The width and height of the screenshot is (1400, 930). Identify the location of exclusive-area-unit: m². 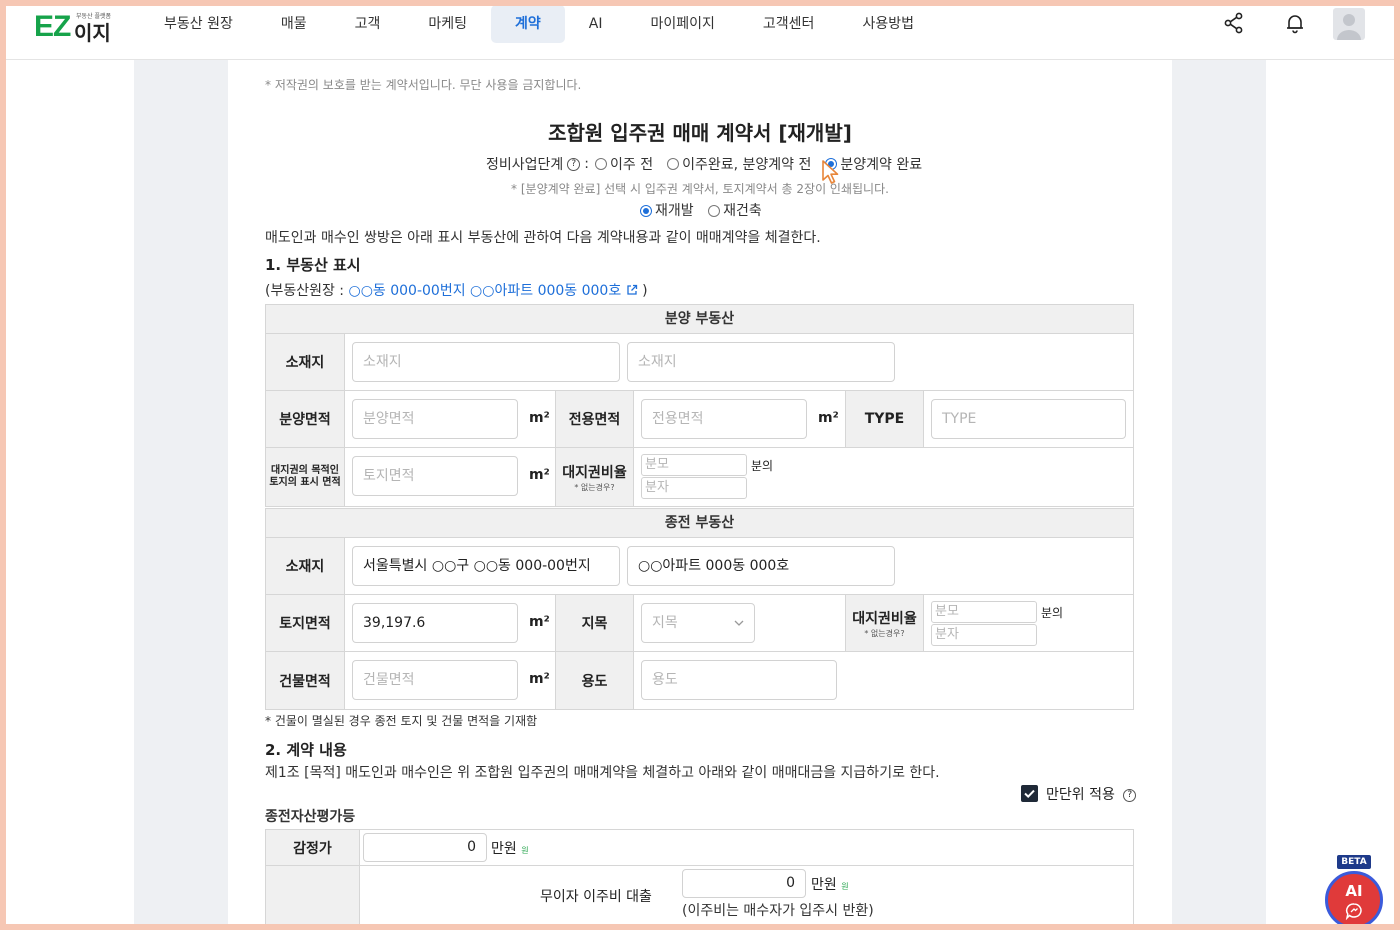
(828, 418).